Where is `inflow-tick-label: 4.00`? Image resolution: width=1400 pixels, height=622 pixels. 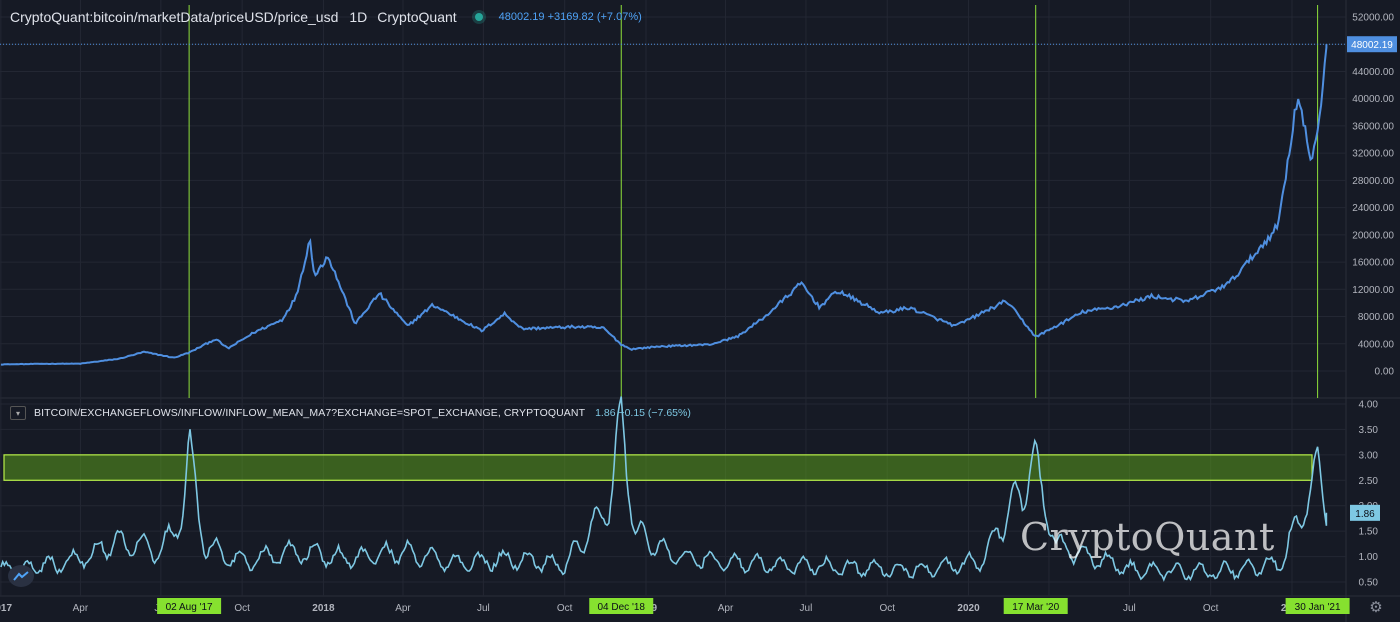 inflow-tick-label: 4.00 is located at coordinates (1369, 405).